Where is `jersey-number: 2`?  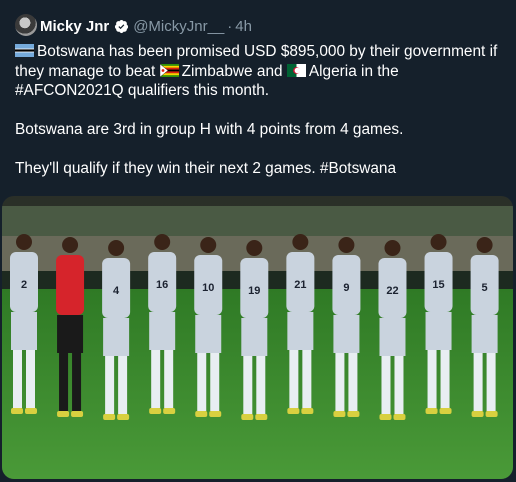
jersey-number: 2 is located at coordinates (24, 285).